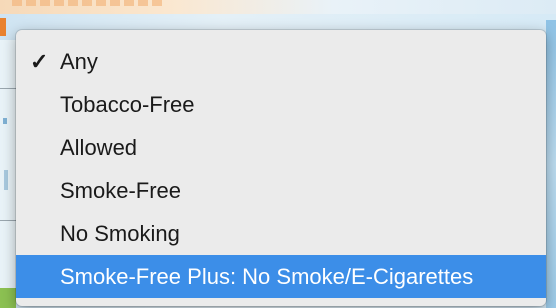 The height and width of the screenshot is (308, 556). What do you see at coordinates (99, 147) in the screenshot?
I see `menu-item-label: Allowed` at bounding box center [99, 147].